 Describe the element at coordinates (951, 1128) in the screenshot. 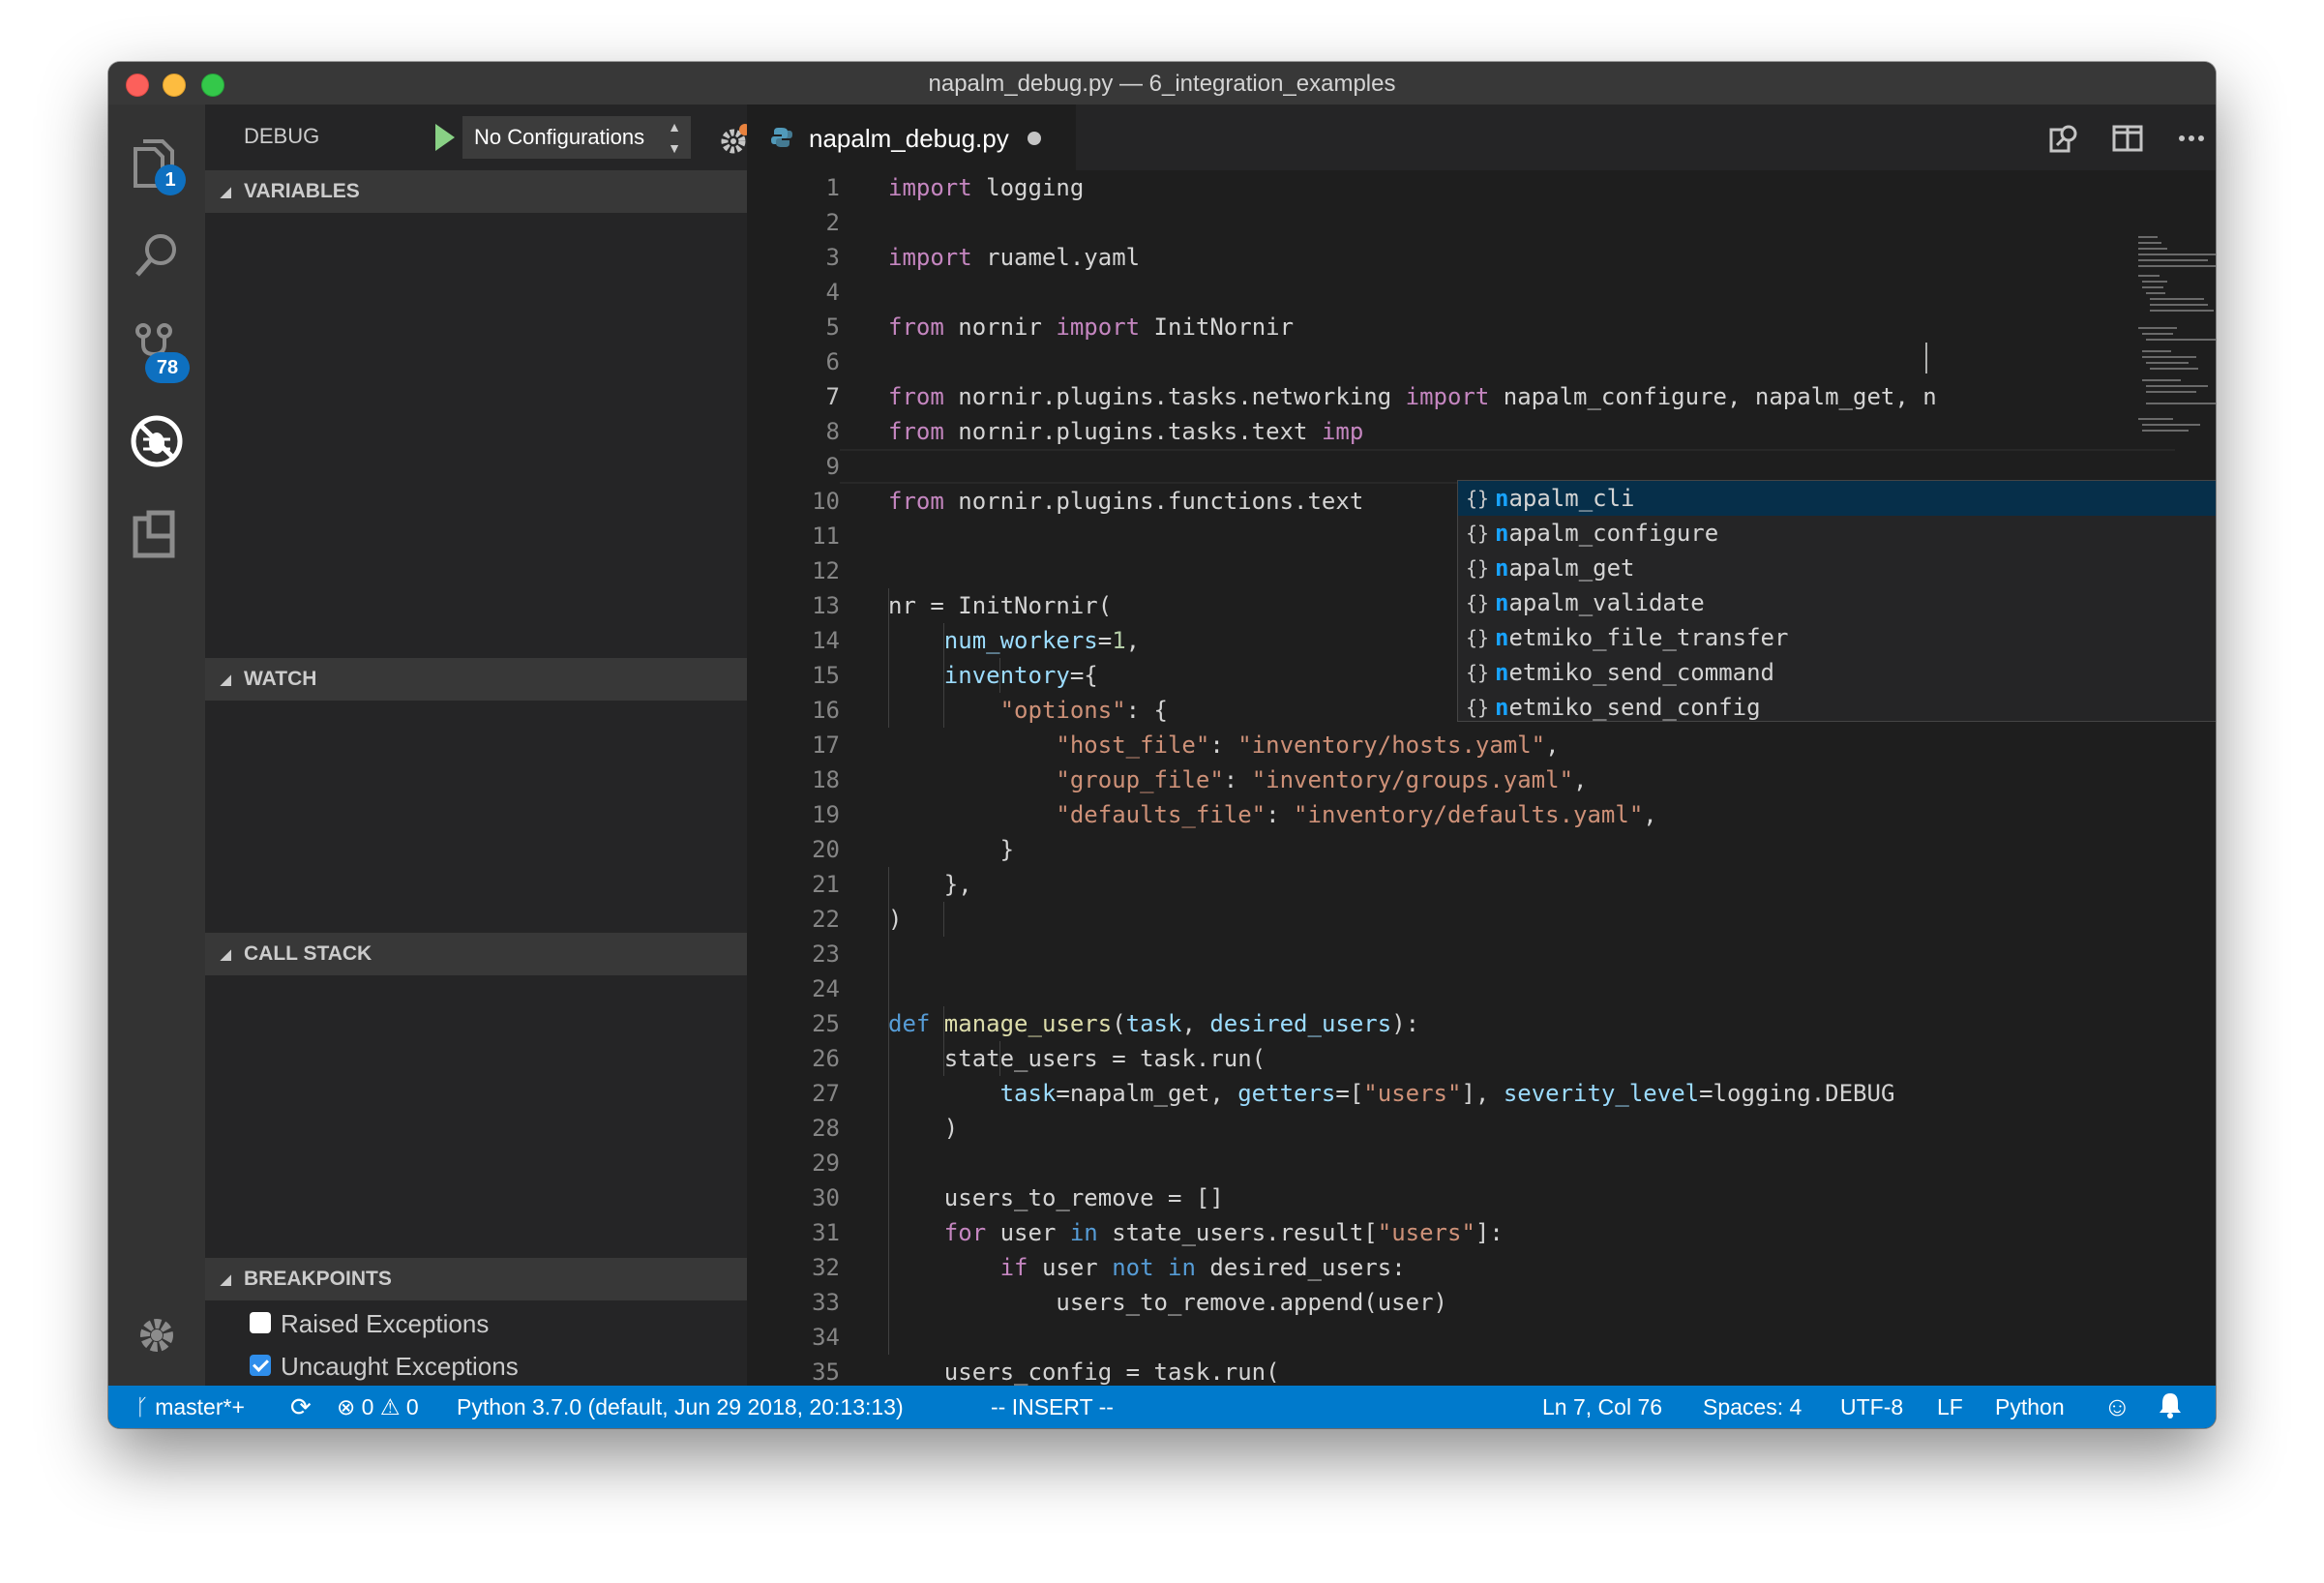

I see `code-line-28: )` at that location.